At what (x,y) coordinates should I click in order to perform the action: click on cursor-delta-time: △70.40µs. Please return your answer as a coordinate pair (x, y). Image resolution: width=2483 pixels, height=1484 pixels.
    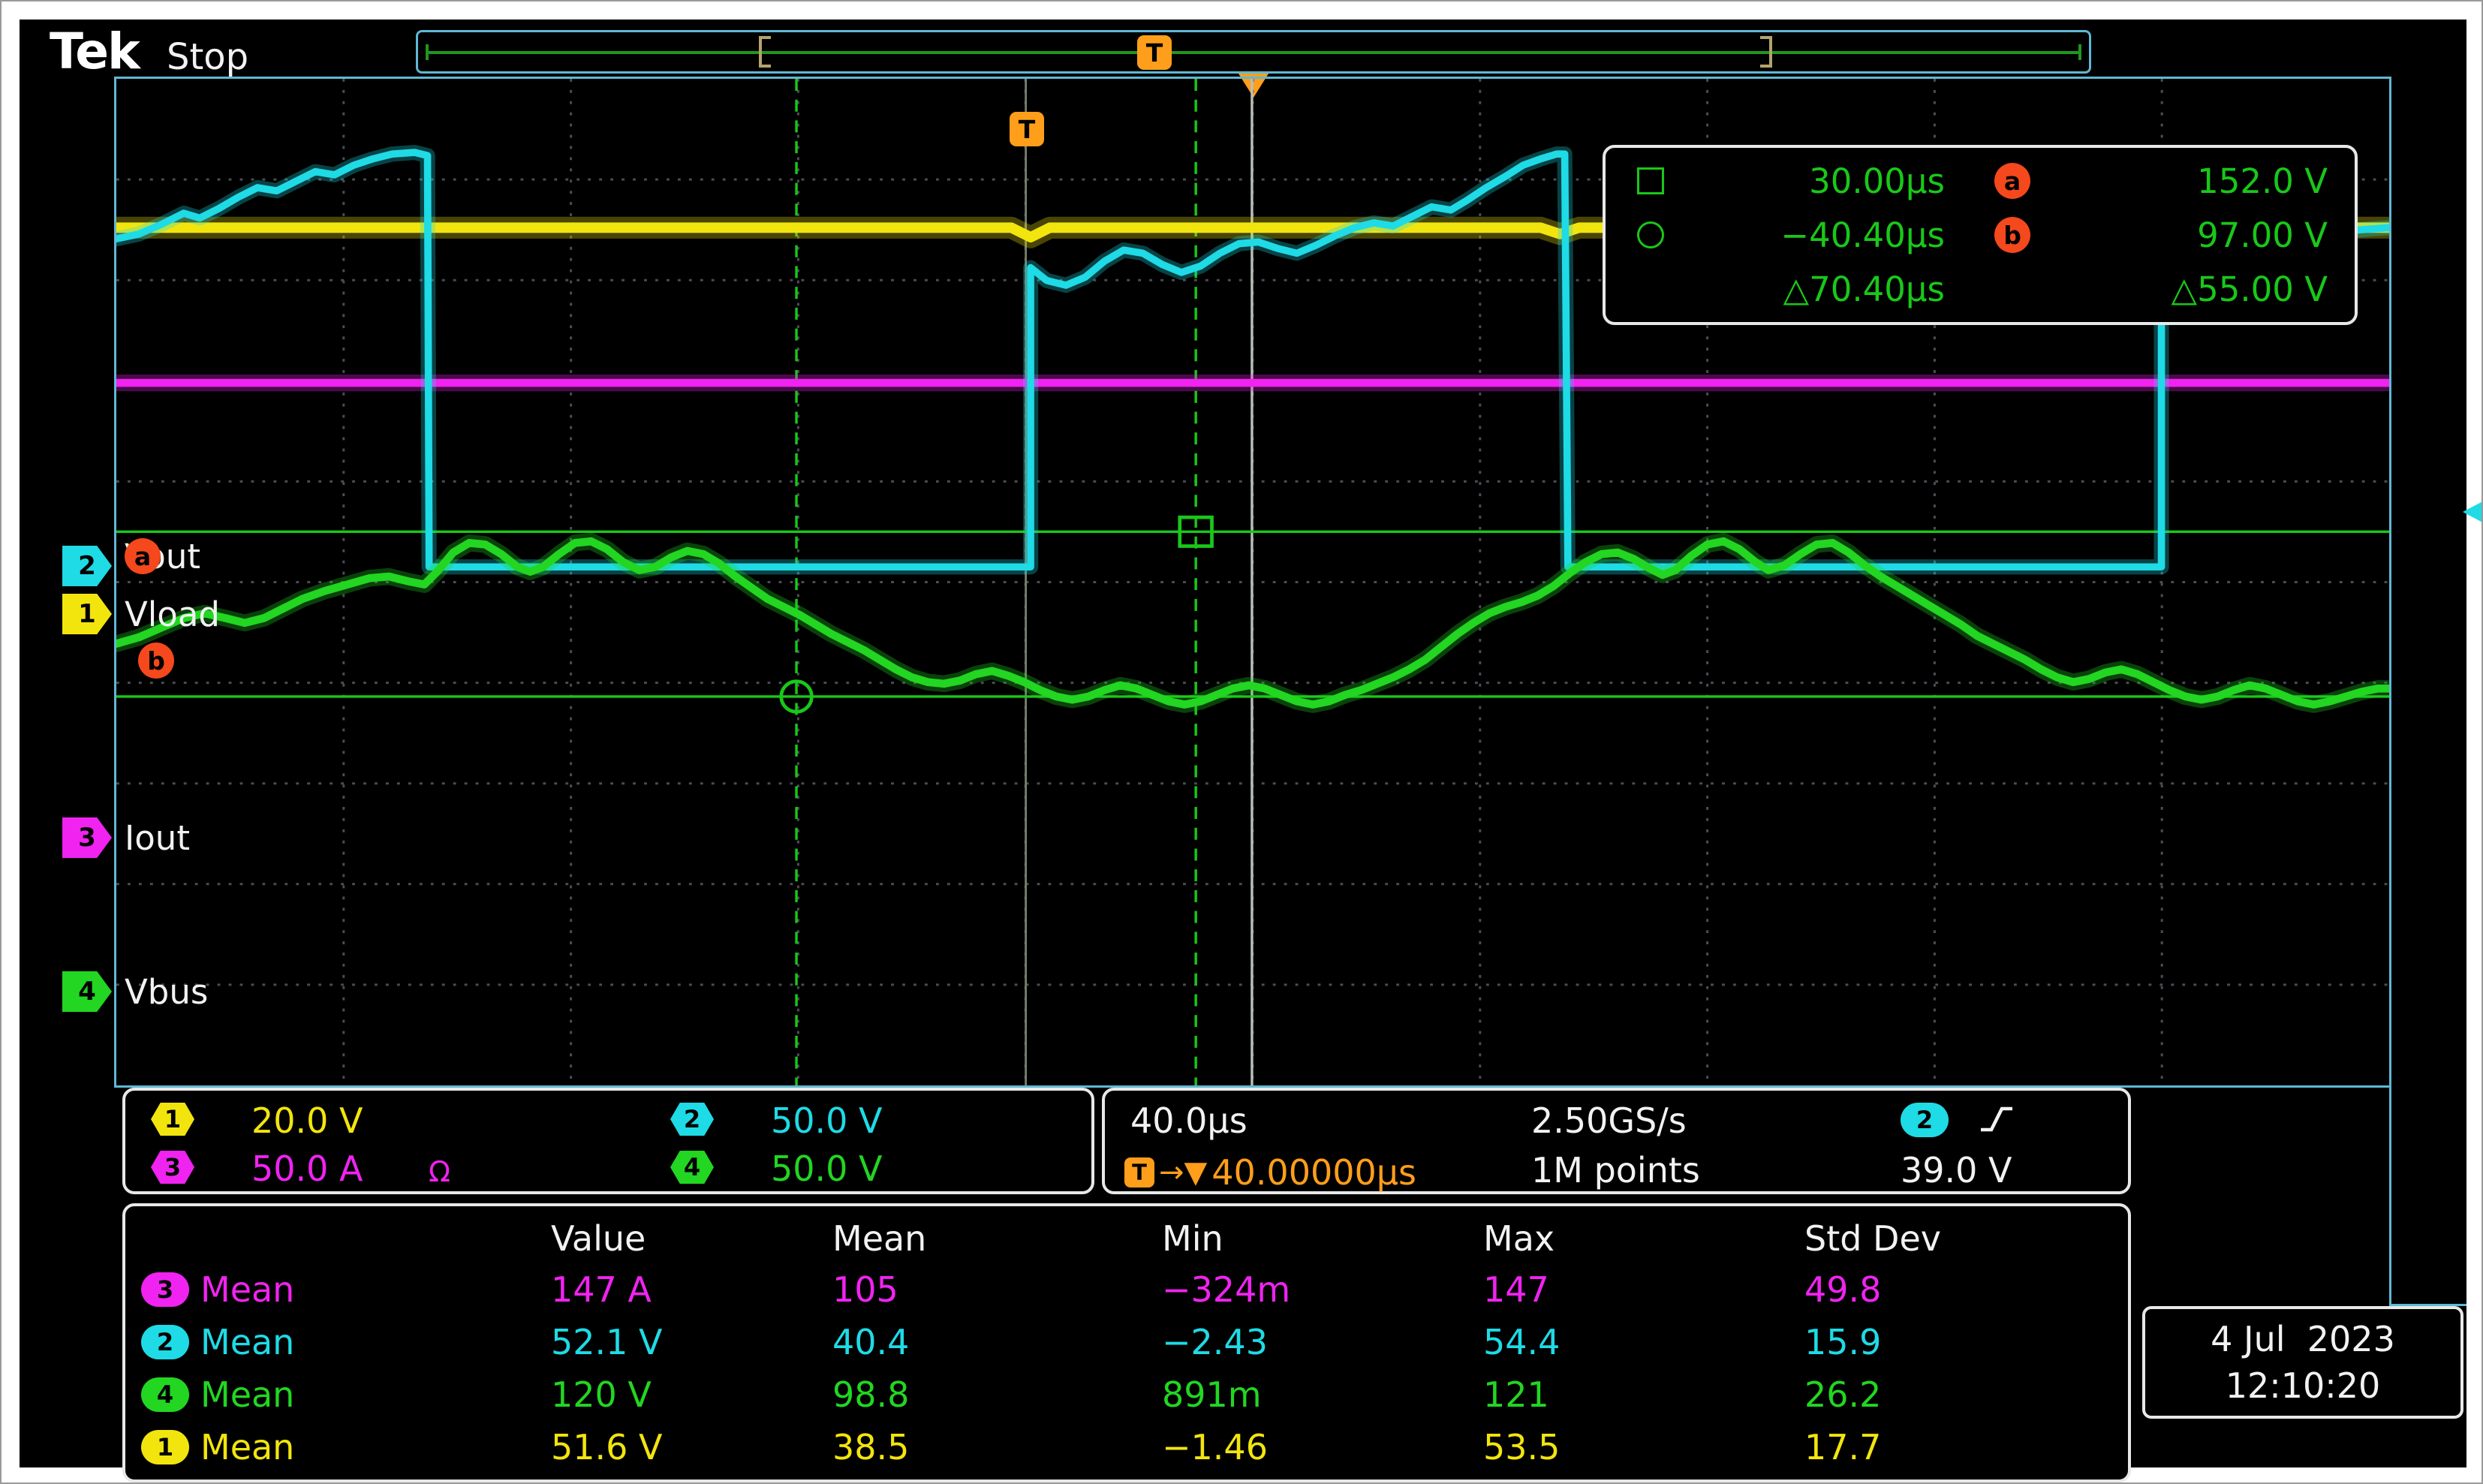
    Looking at the image, I should click on (1864, 289).